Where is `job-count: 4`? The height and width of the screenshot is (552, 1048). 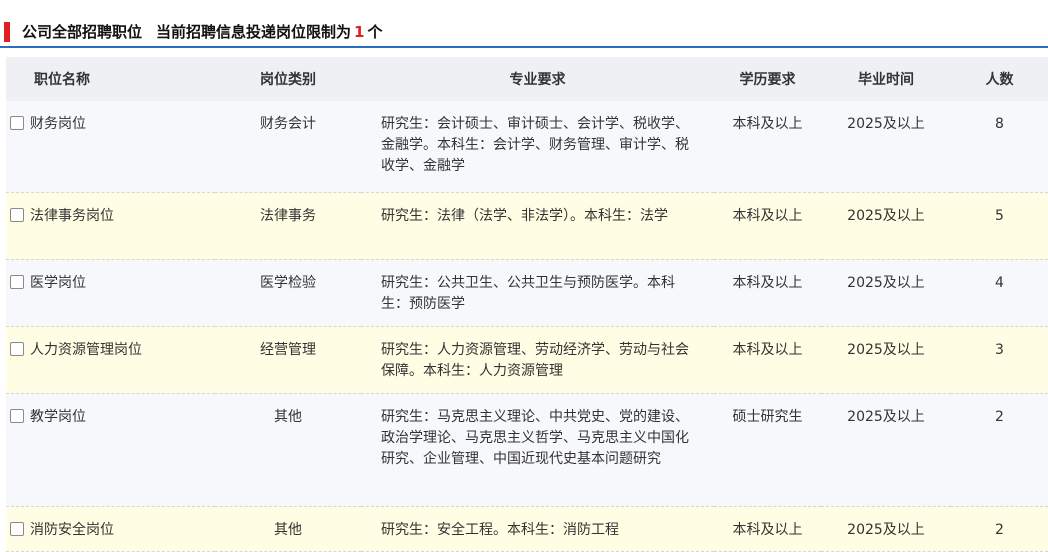 job-count: 4 is located at coordinates (999, 293).